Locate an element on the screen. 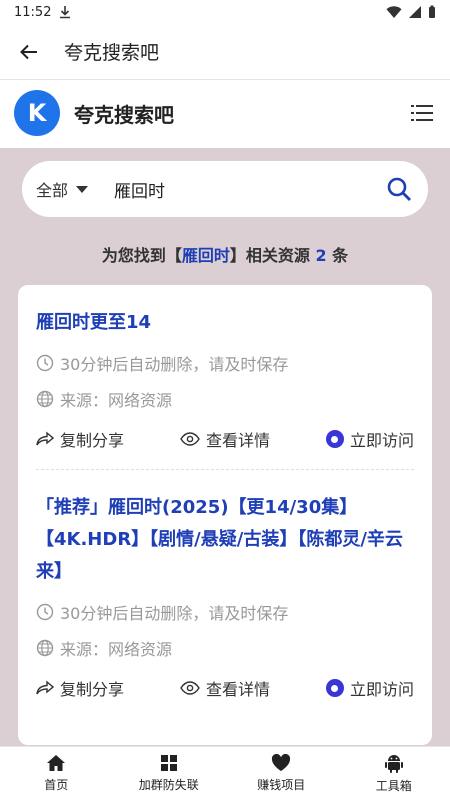 The image size is (450, 800). result-middle: 】相关资源 is located at coordinates (272, 255).